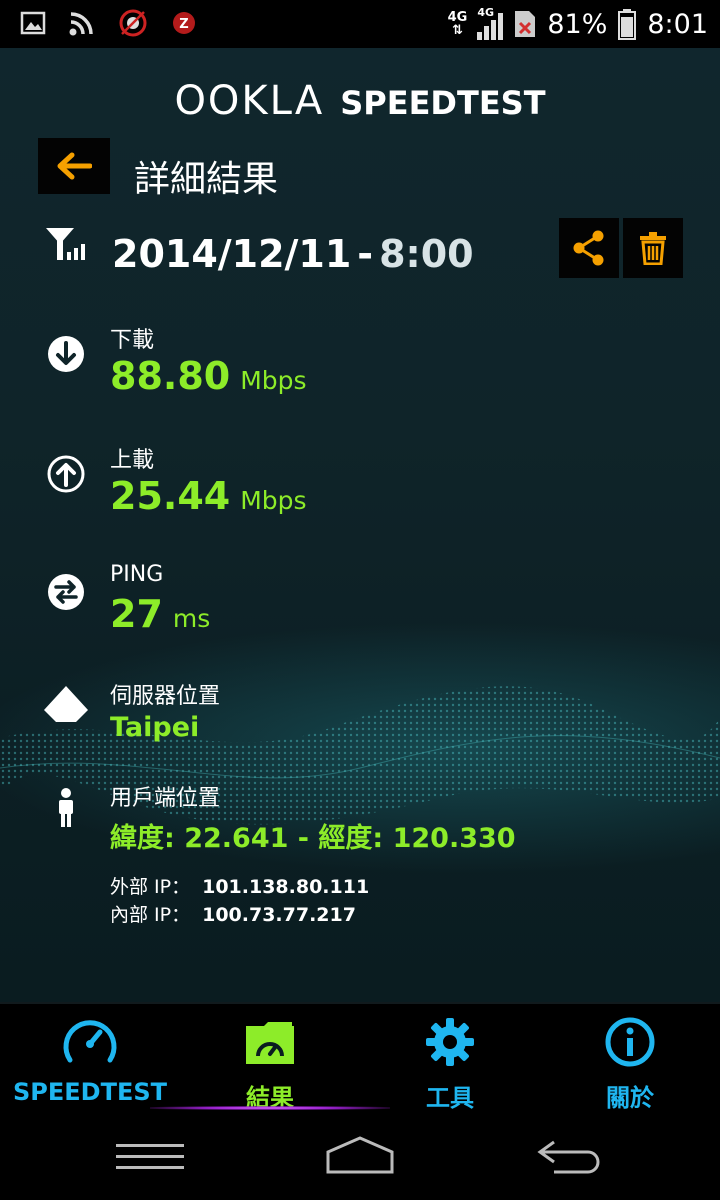  What do you see at coordinates (150, 887) in the screenshot?
I see `external-ip-label: 外部 IP：` at bounding box center [150, 887].